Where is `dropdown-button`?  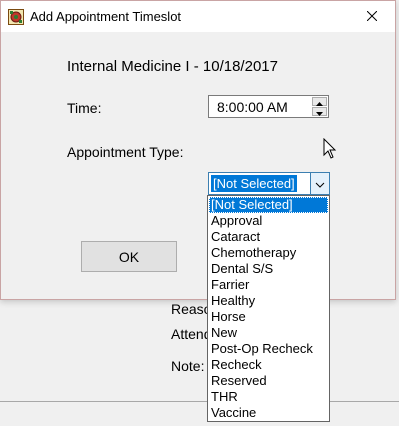 dropdown-button is located at coordinates (319, 183).